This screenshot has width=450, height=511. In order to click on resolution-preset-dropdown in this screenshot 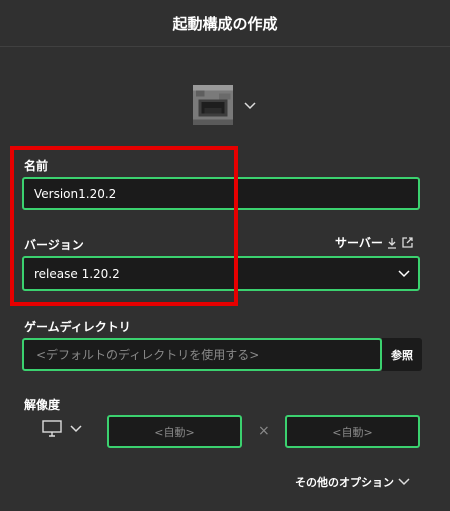, I will do `click(62, 428)`.